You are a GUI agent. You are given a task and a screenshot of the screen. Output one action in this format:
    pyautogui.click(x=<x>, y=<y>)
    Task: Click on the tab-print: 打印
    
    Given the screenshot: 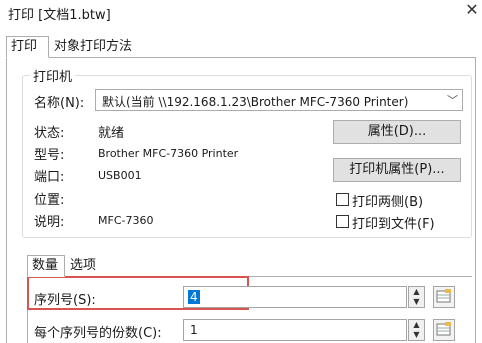 What is the action you would take?
    pyautogui.click(x=27, y=47)
    